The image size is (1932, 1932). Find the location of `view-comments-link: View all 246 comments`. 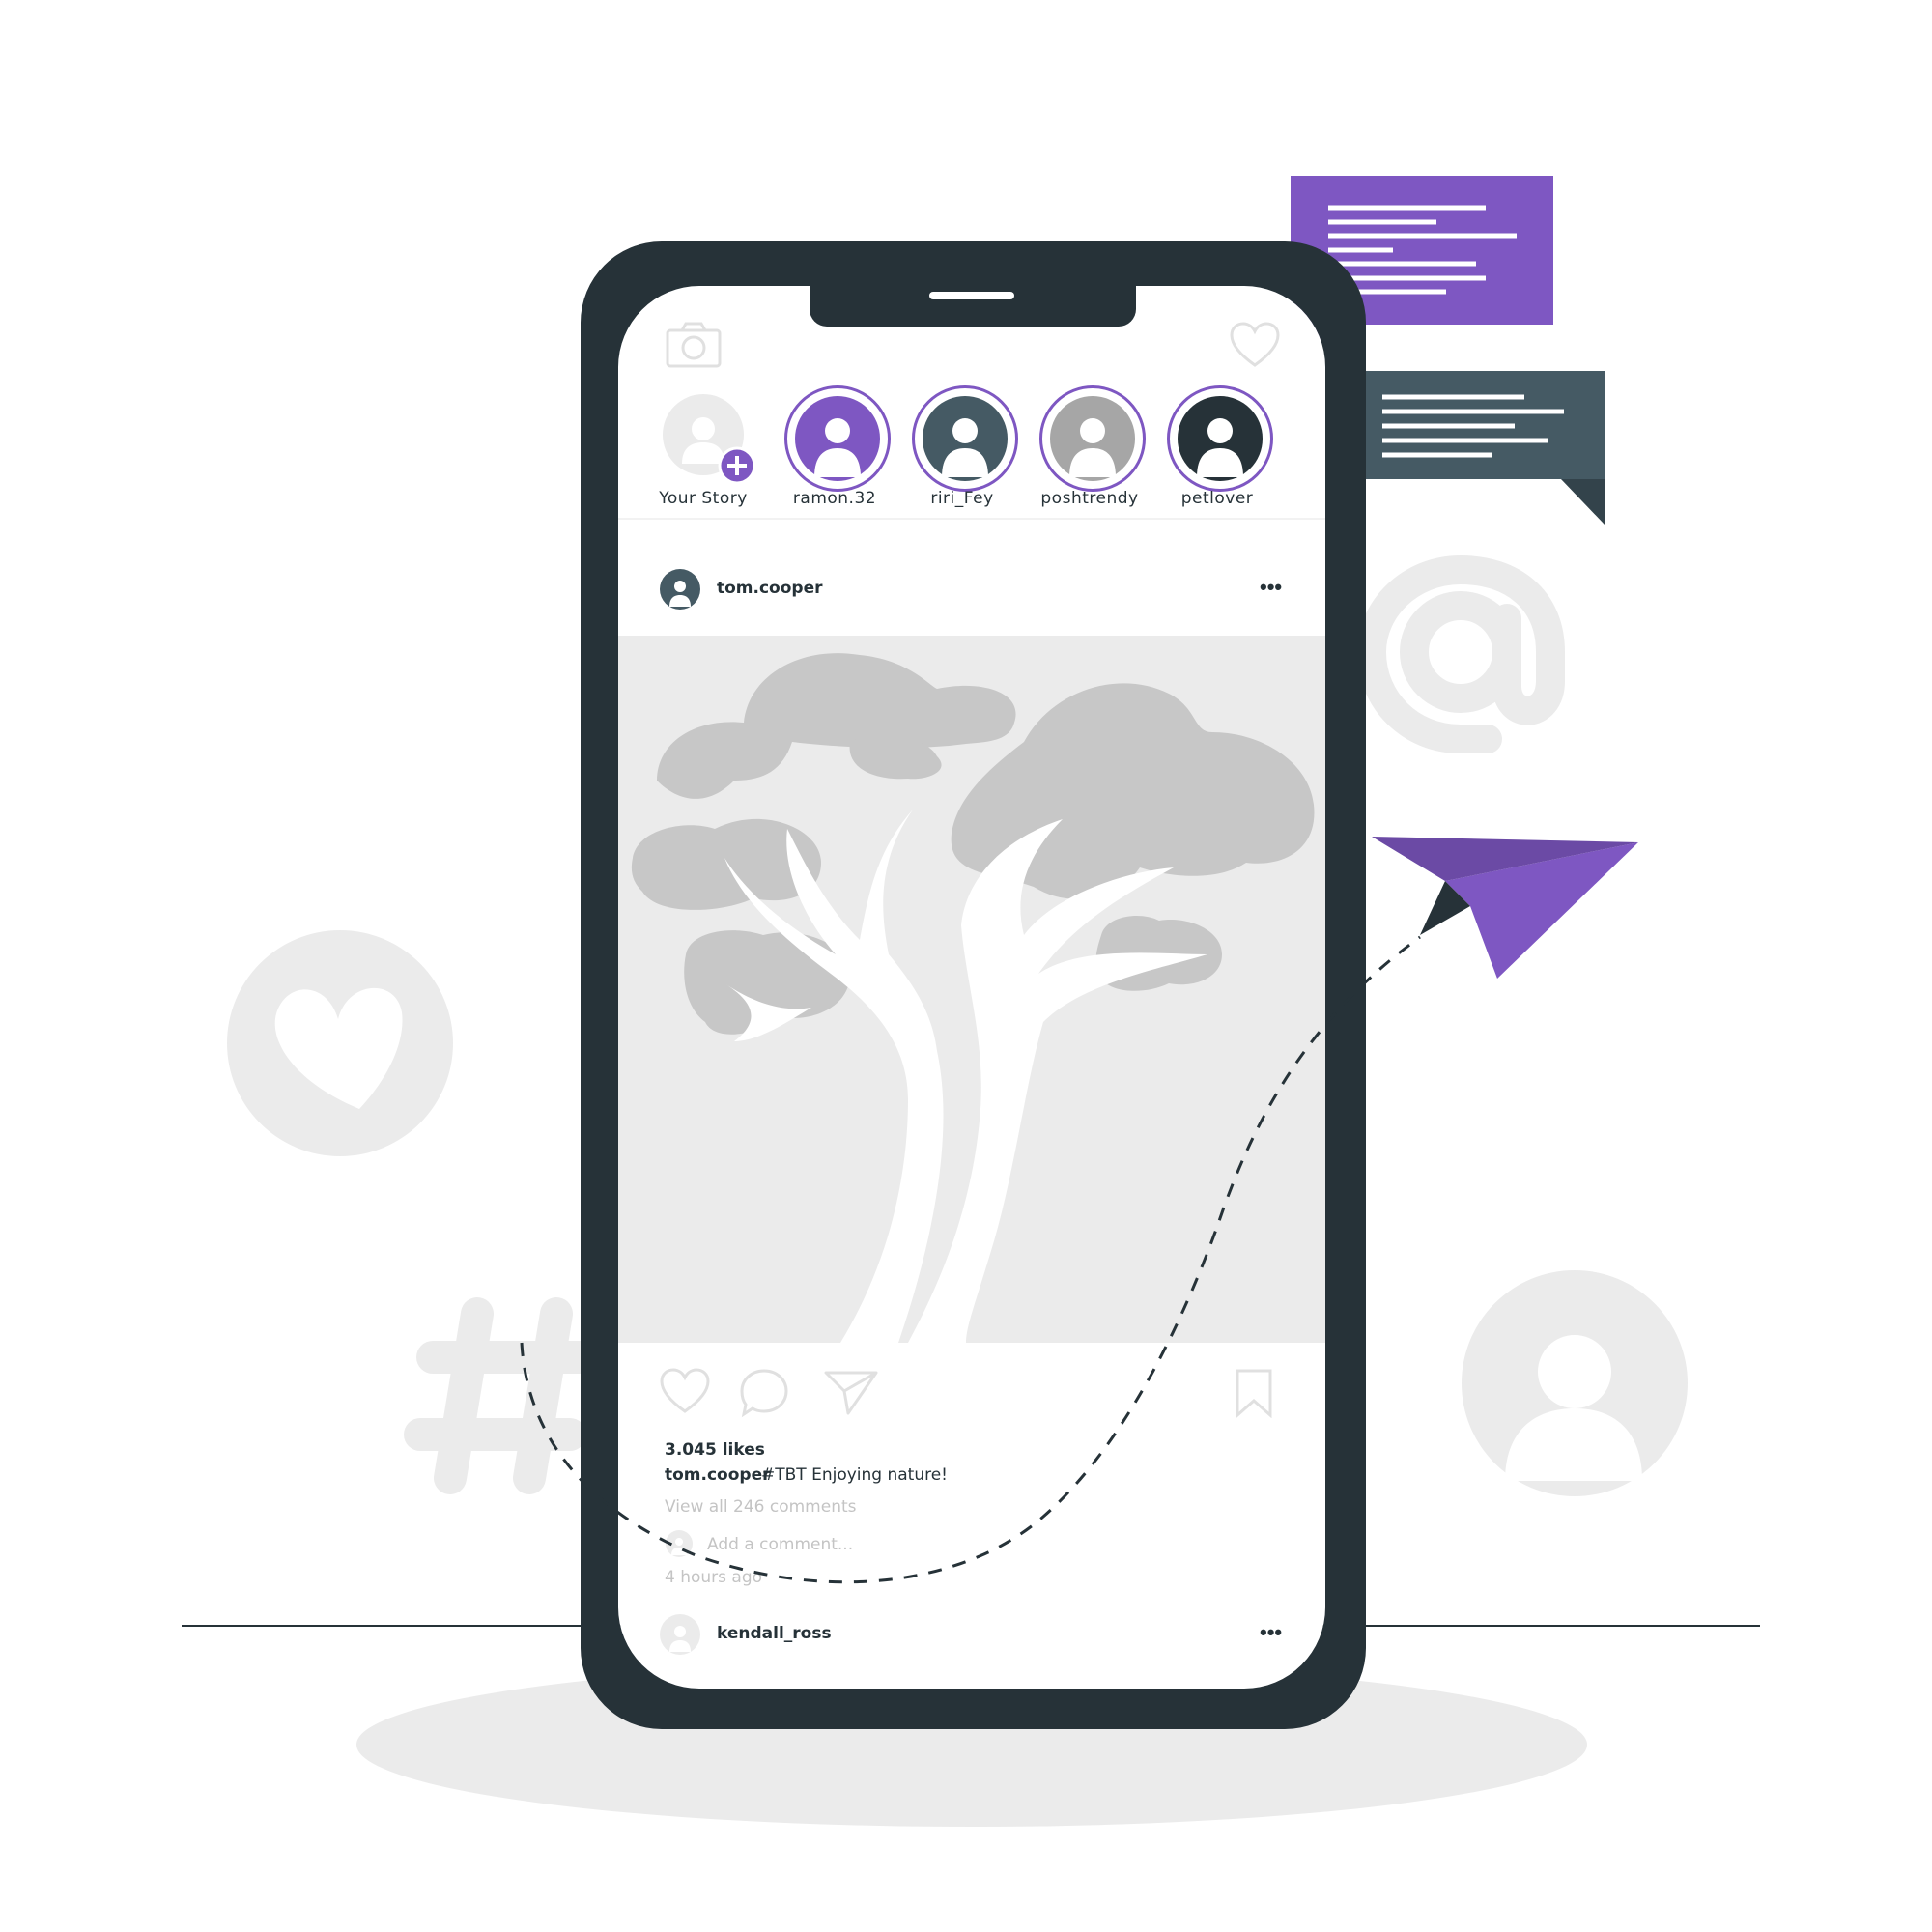

view-comments-link: View all 246 comments is located at coordinates (761, 1507).